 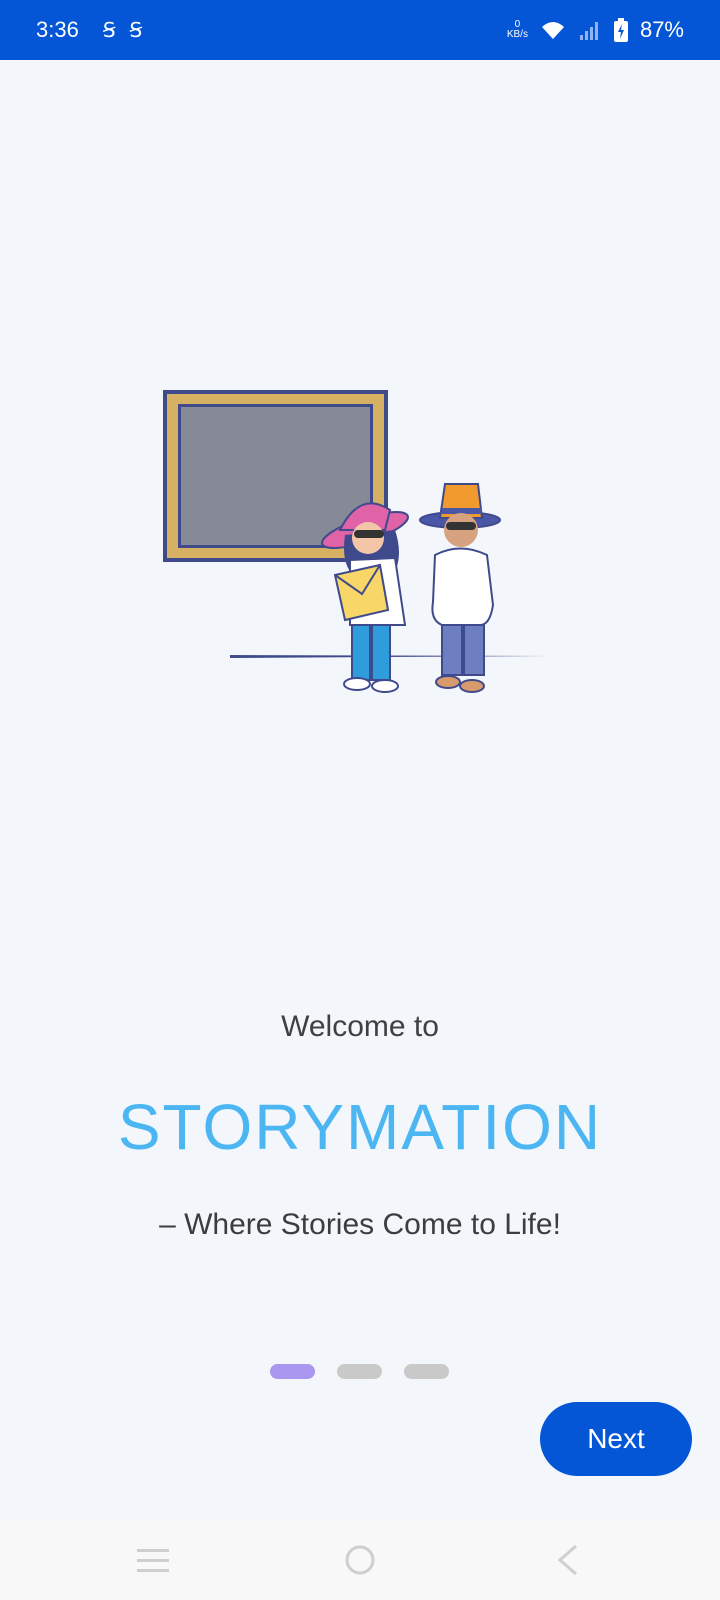 I want to click on network-speed: 0 KB/s, so click(x=517, y=30).